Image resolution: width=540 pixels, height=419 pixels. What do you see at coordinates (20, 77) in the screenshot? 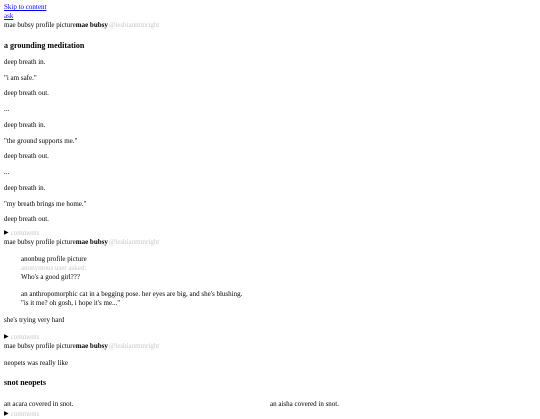
I see `post-line: "i am safe."` at bounding box center [20, 77].